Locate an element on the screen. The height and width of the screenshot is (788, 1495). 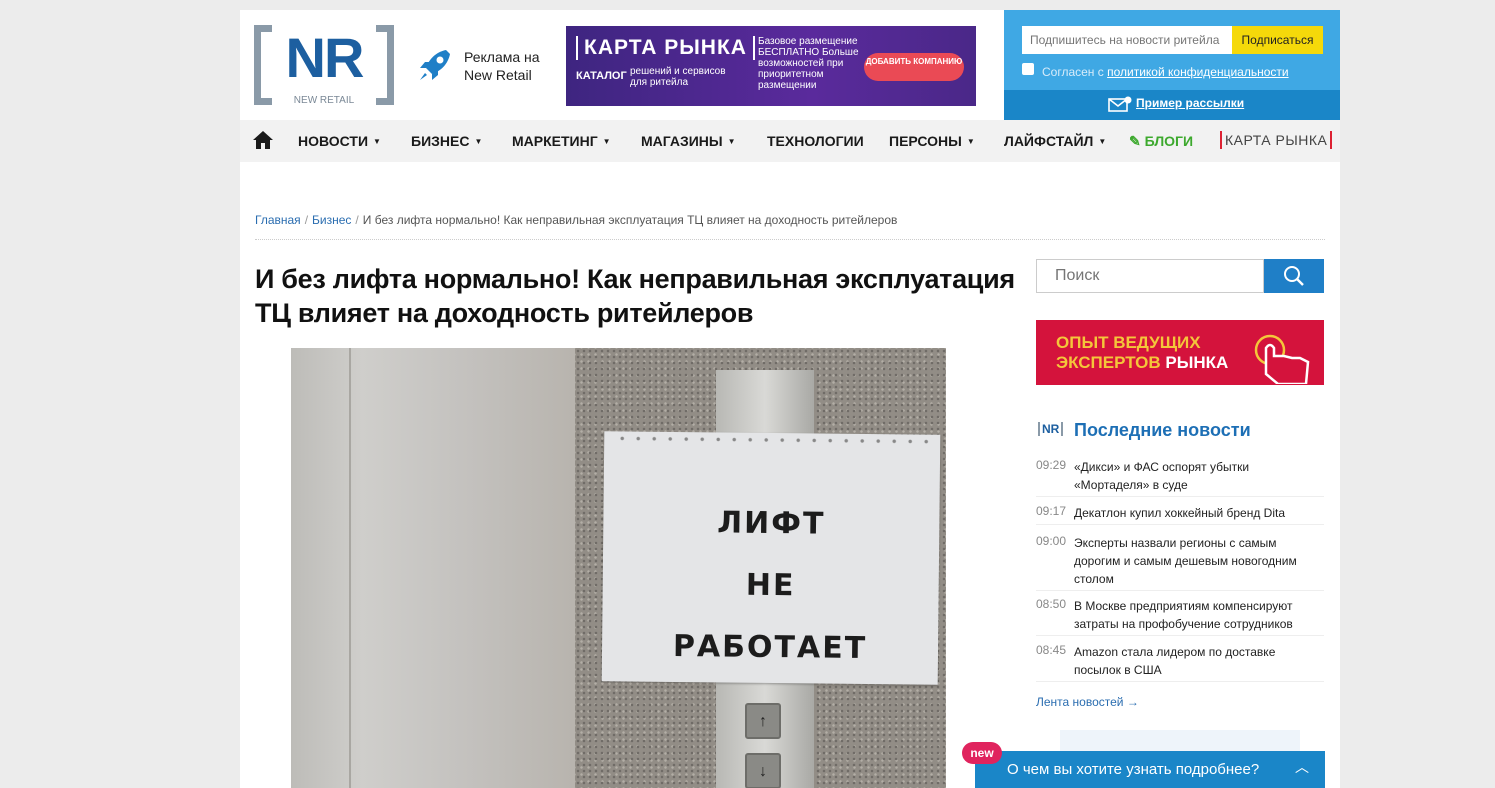
nav-market-map-link: КАРТА РЫНКА is located at coordinates (1276, 140).